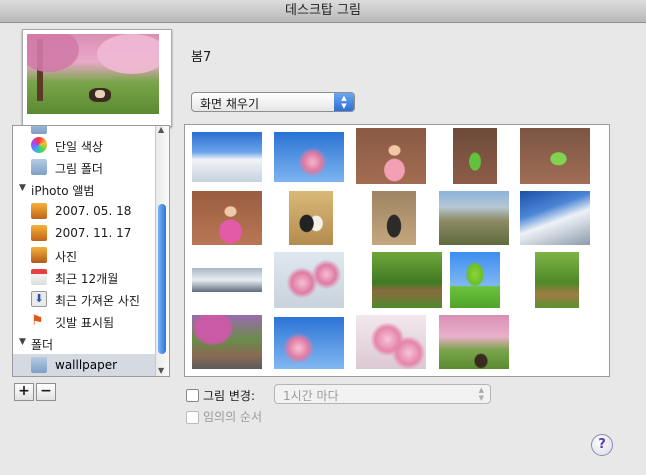 The height and width of the screenshot is (475, 646). I want to click on thumbnail-girl-brick-wall, so click(391, 156).